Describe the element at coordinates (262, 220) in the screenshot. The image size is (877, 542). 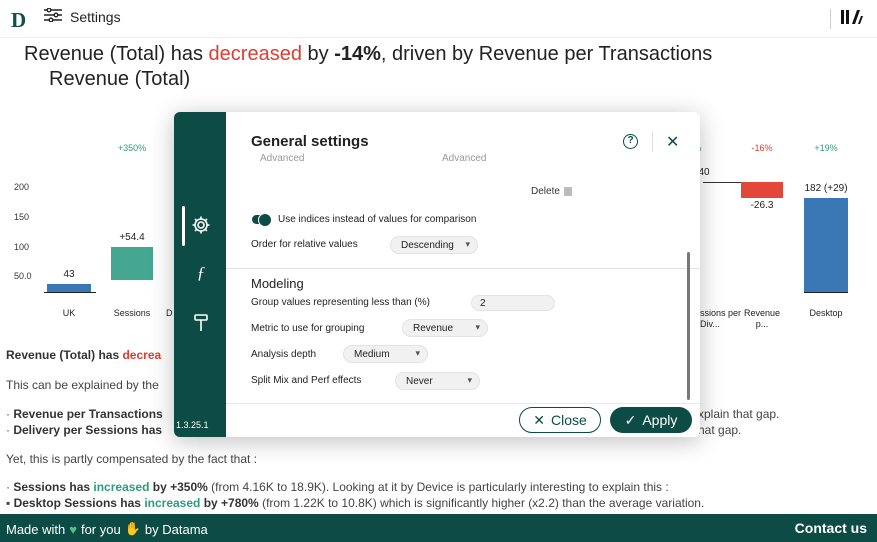
I see `use-indices-toggle` at that location.